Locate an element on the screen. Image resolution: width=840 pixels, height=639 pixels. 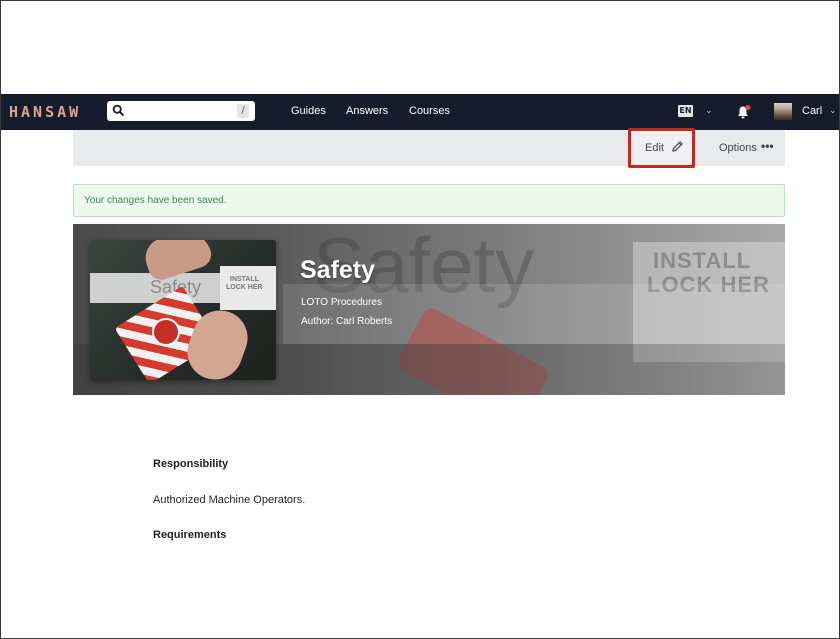
section-paragraph: Authorized Machine Operators. is located at coordinates (229, 500).